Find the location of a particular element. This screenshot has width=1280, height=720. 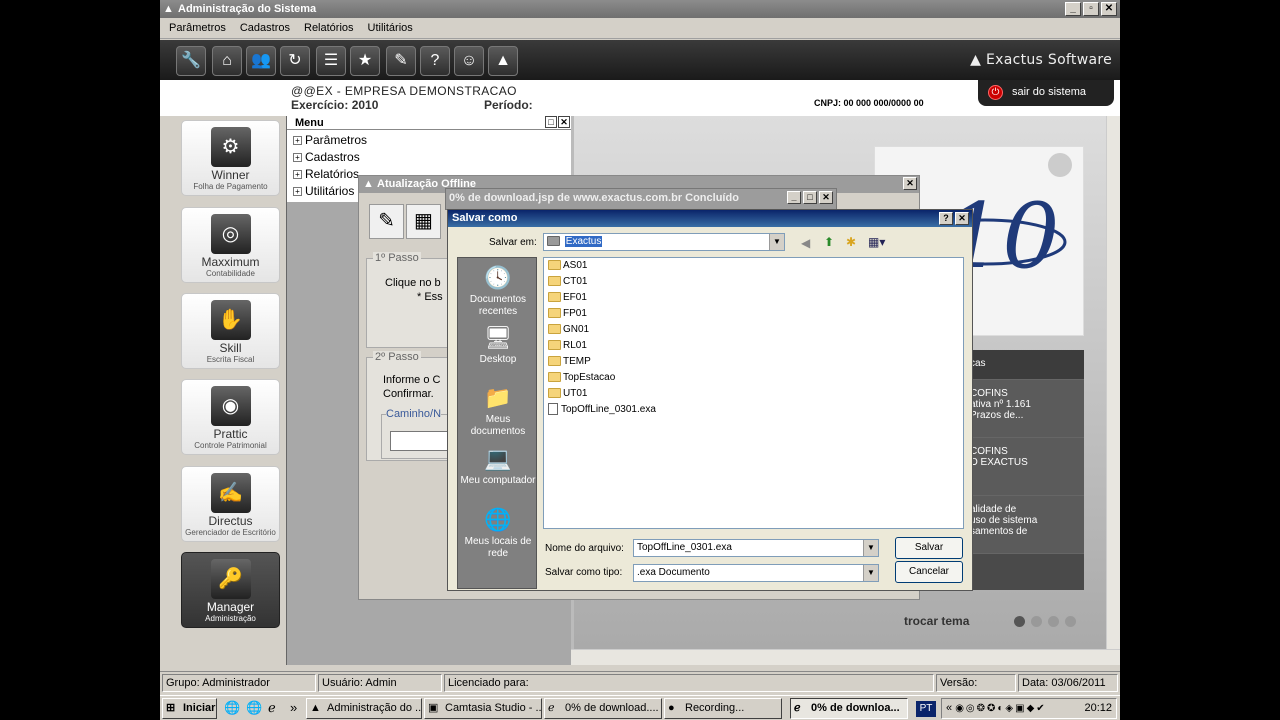

view-menu-icon: ▦▾ is located at coordinates (876, 242).